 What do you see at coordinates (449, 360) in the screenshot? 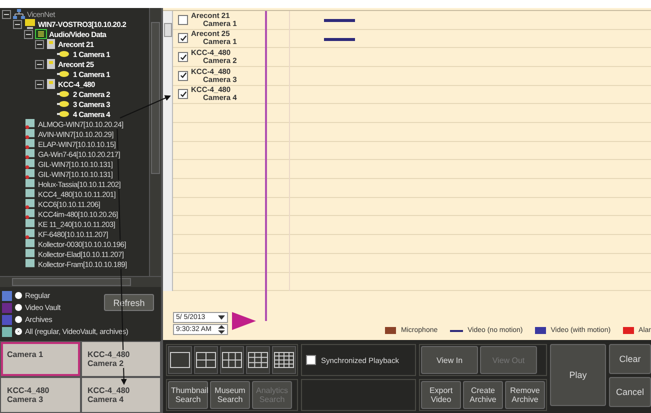
I see `view-button: View In` at bounding box center [449, 360].